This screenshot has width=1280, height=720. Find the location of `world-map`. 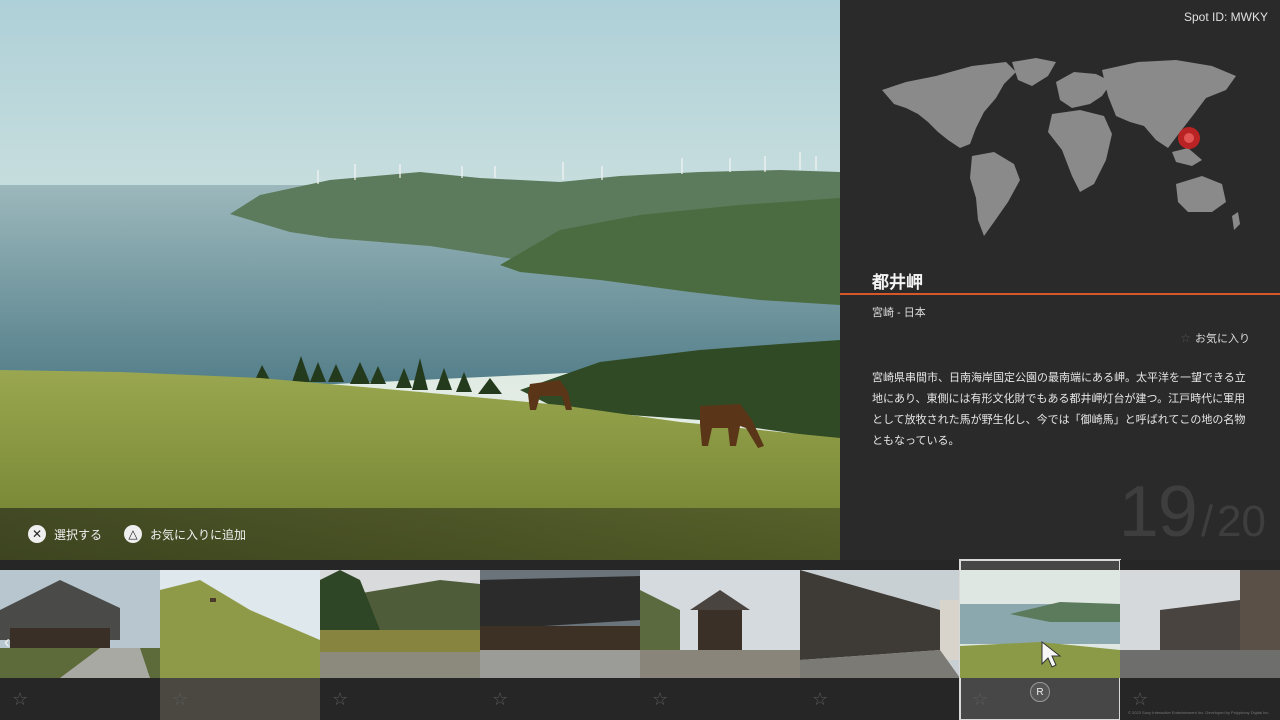

world-map is located at coordinates (1061, 147).